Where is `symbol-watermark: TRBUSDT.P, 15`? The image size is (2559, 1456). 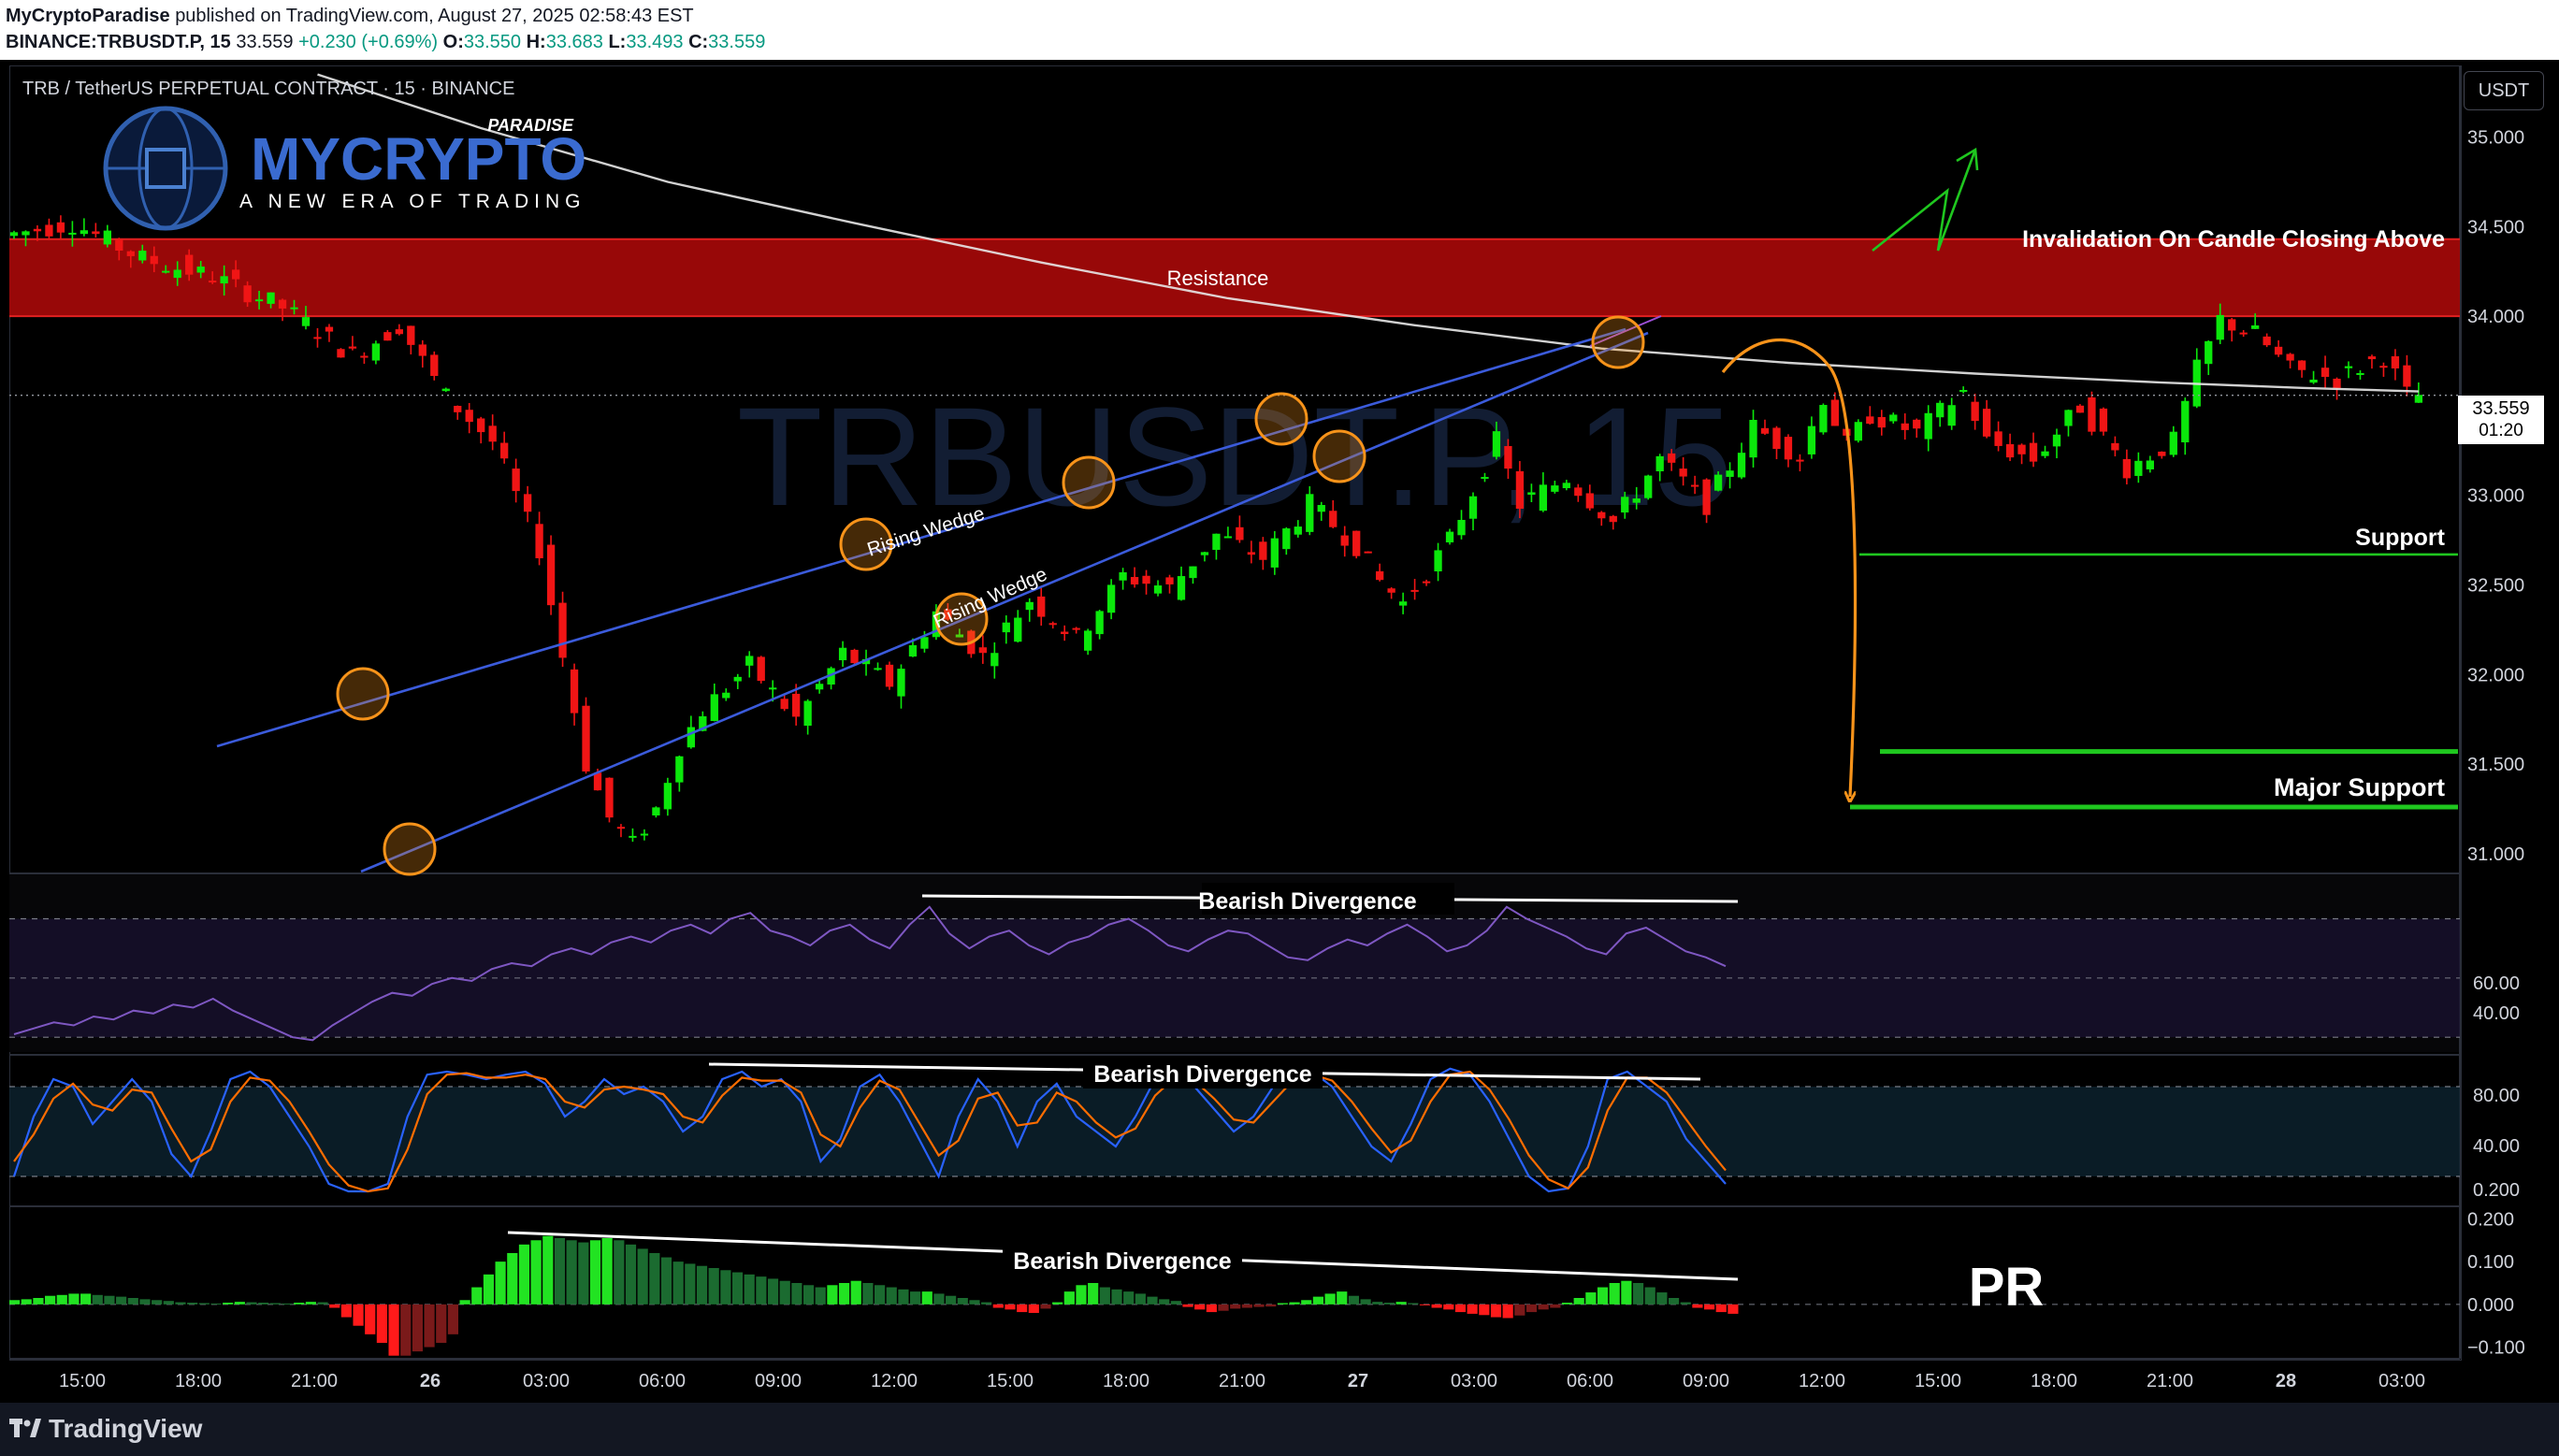
symbol-watermark: TRBUSDT.P, 15 is located at coordinates (1235, 456).